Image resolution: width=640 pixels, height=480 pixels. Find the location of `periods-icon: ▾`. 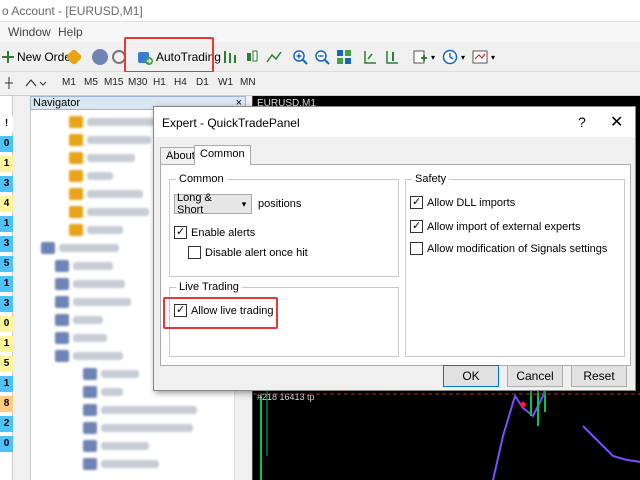

periods-icon: ▾ is located at coordinates (453, 57).